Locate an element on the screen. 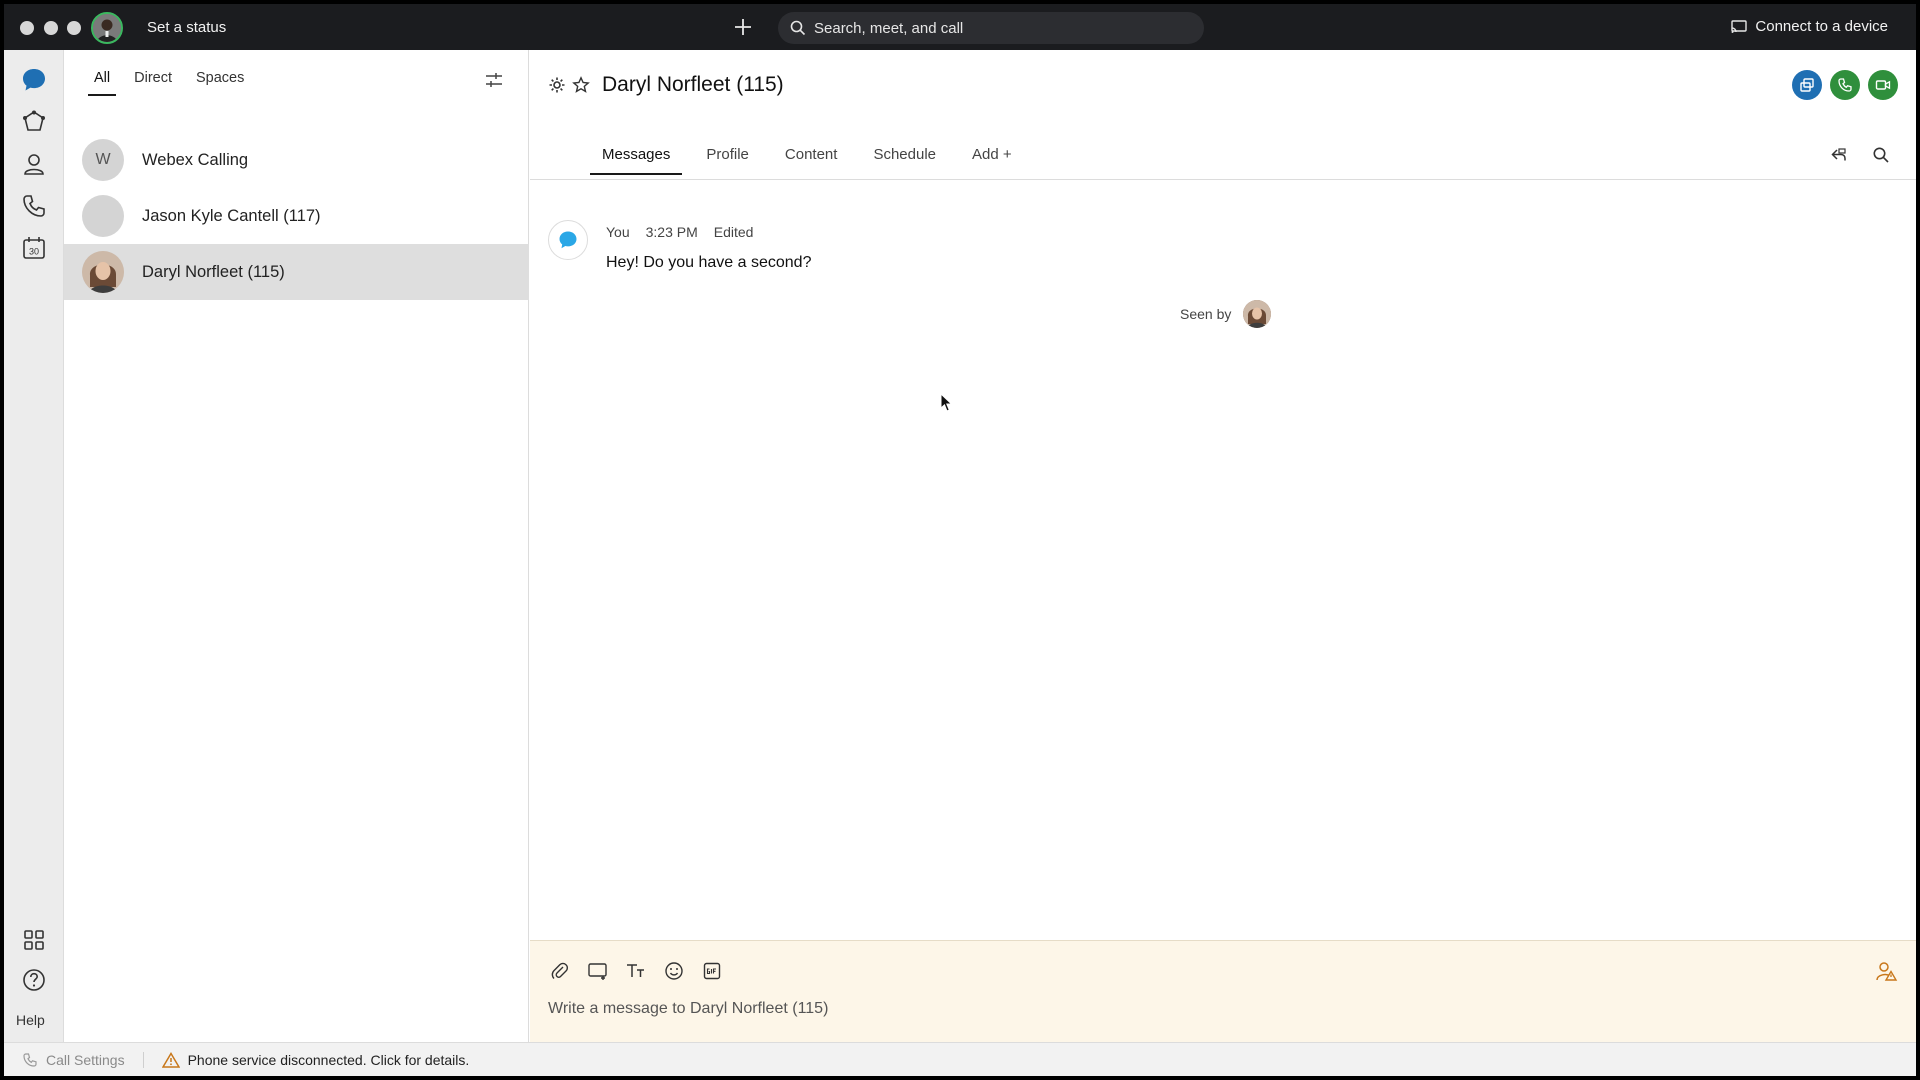 The image size is (1920, 1080). chat-tabs: Messages Profile Content Schedule Add + is located at coordinates (813, 160).